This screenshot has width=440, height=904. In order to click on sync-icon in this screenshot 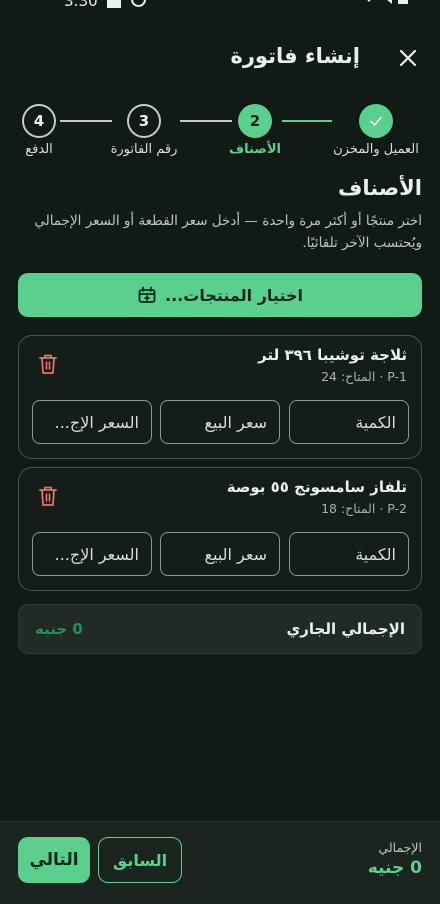, I will do `click(138, 3)`.